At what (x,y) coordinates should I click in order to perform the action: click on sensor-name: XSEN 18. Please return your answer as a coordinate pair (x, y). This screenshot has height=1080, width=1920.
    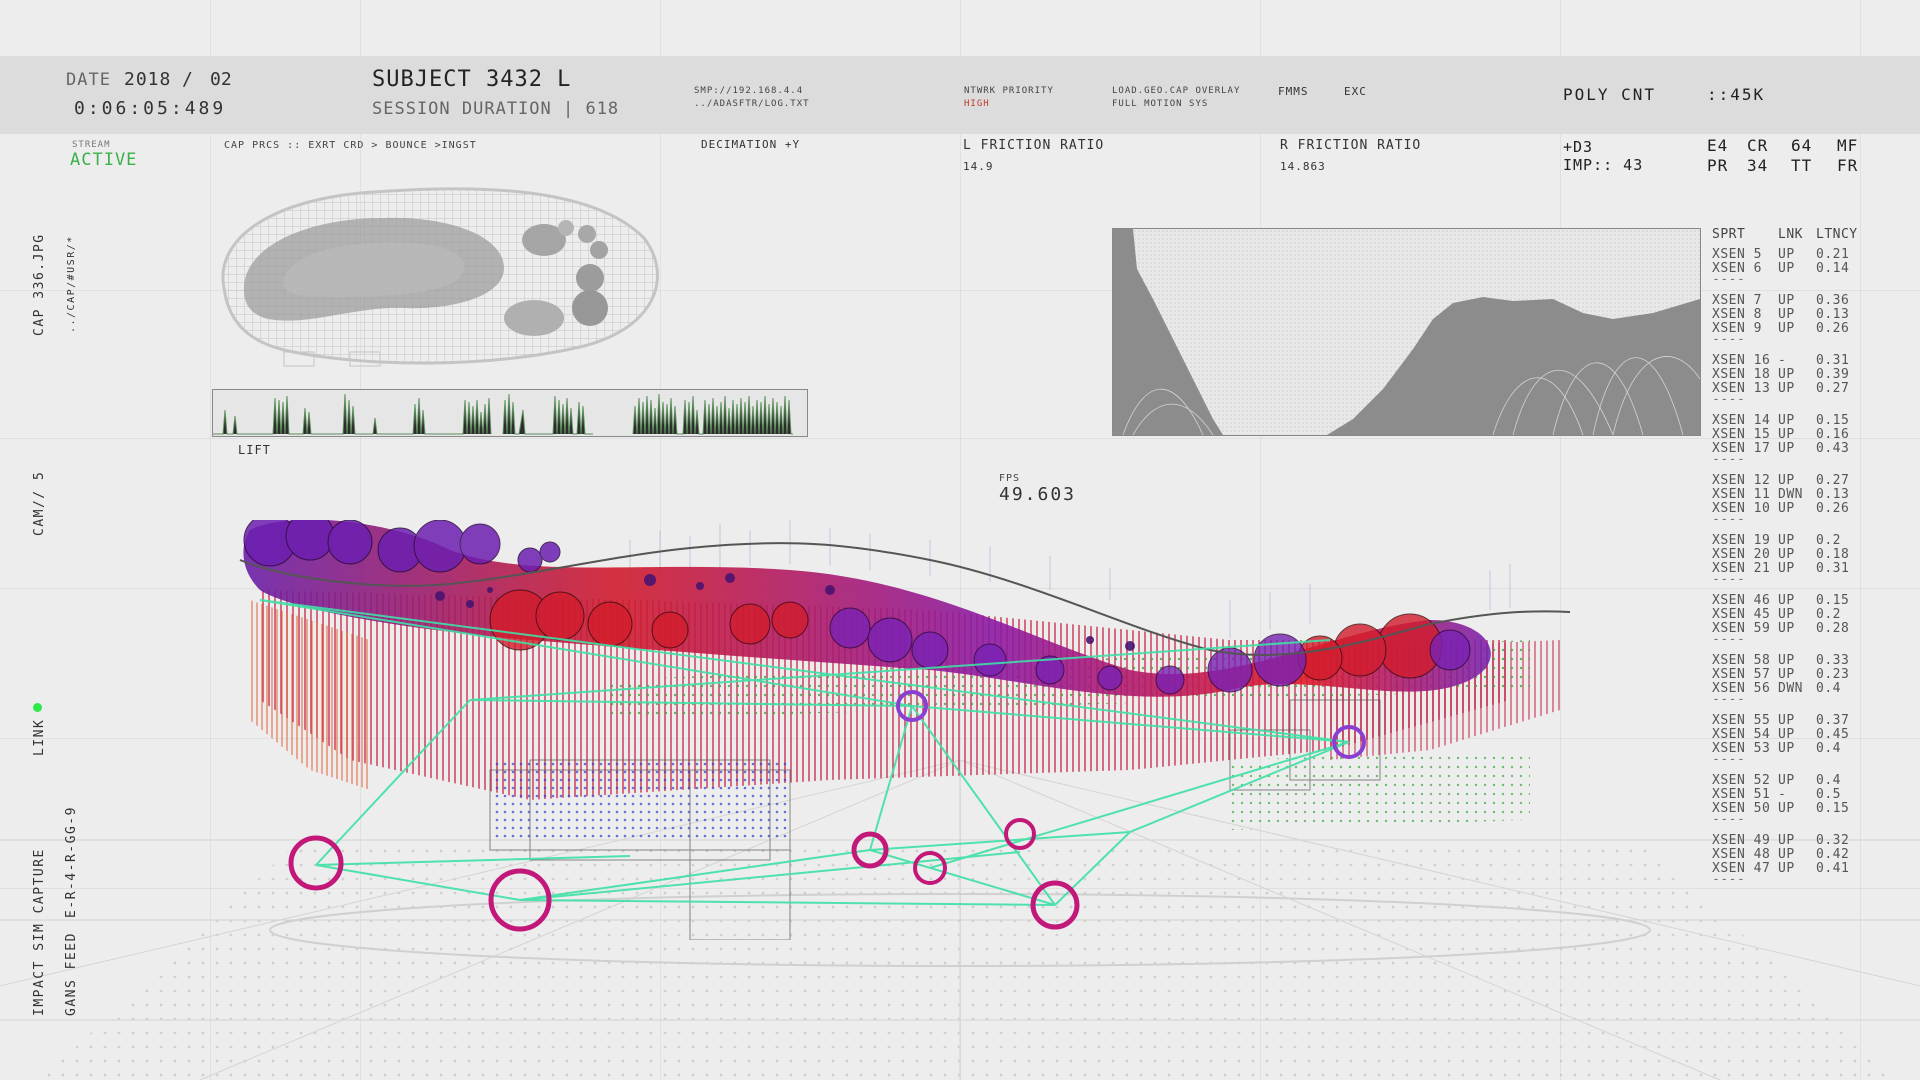
    Looking at the image, I should click on (1741, 374).